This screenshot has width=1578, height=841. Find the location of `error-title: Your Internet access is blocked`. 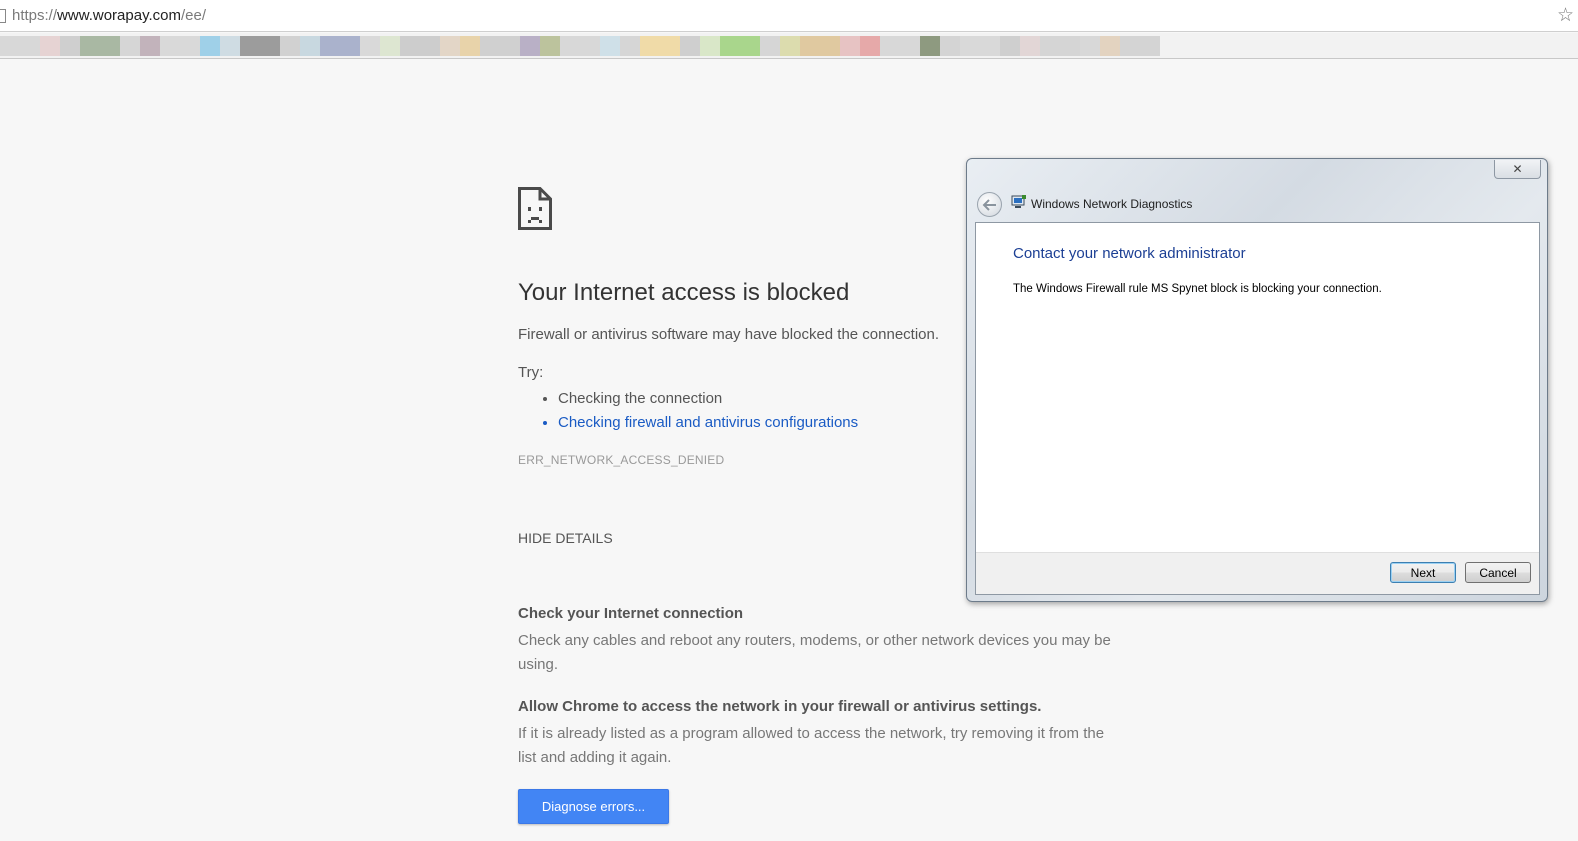

error-title: Your Internet access is blocked is located at coordinates (684, 292).